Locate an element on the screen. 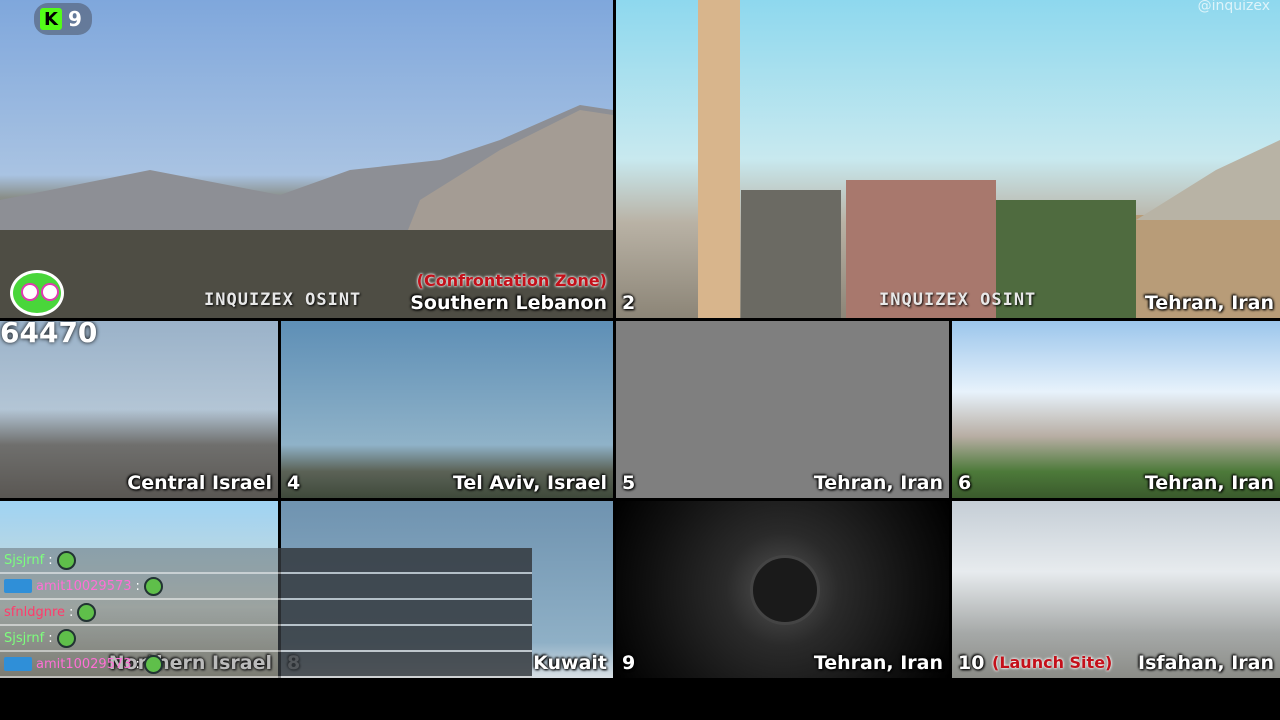 The width and height of the screenshot is (1280, 720). top-right-watermark: @inquizex is located at coordinates (1233, 7).